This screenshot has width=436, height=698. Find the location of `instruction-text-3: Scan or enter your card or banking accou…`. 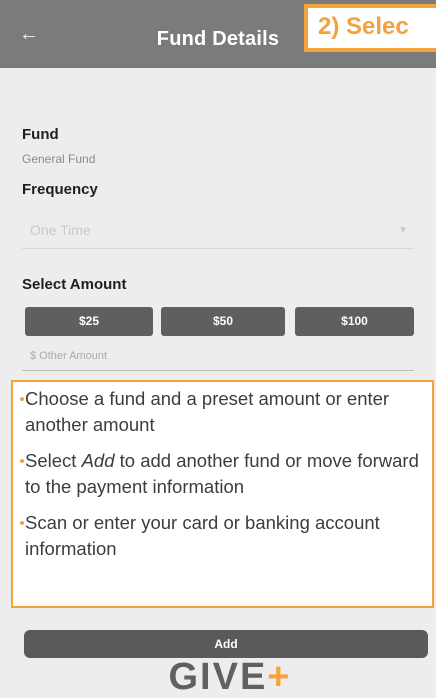

instruction-text-3: Scan or enter your card or banking accou… is located at coordinates (202, 535).